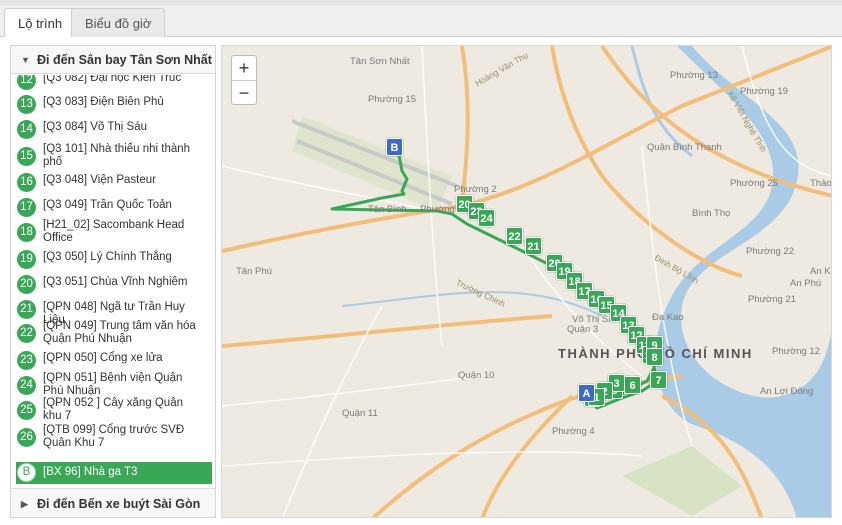  I want to click on tab-route: Lộ trình, so click(40, 23).